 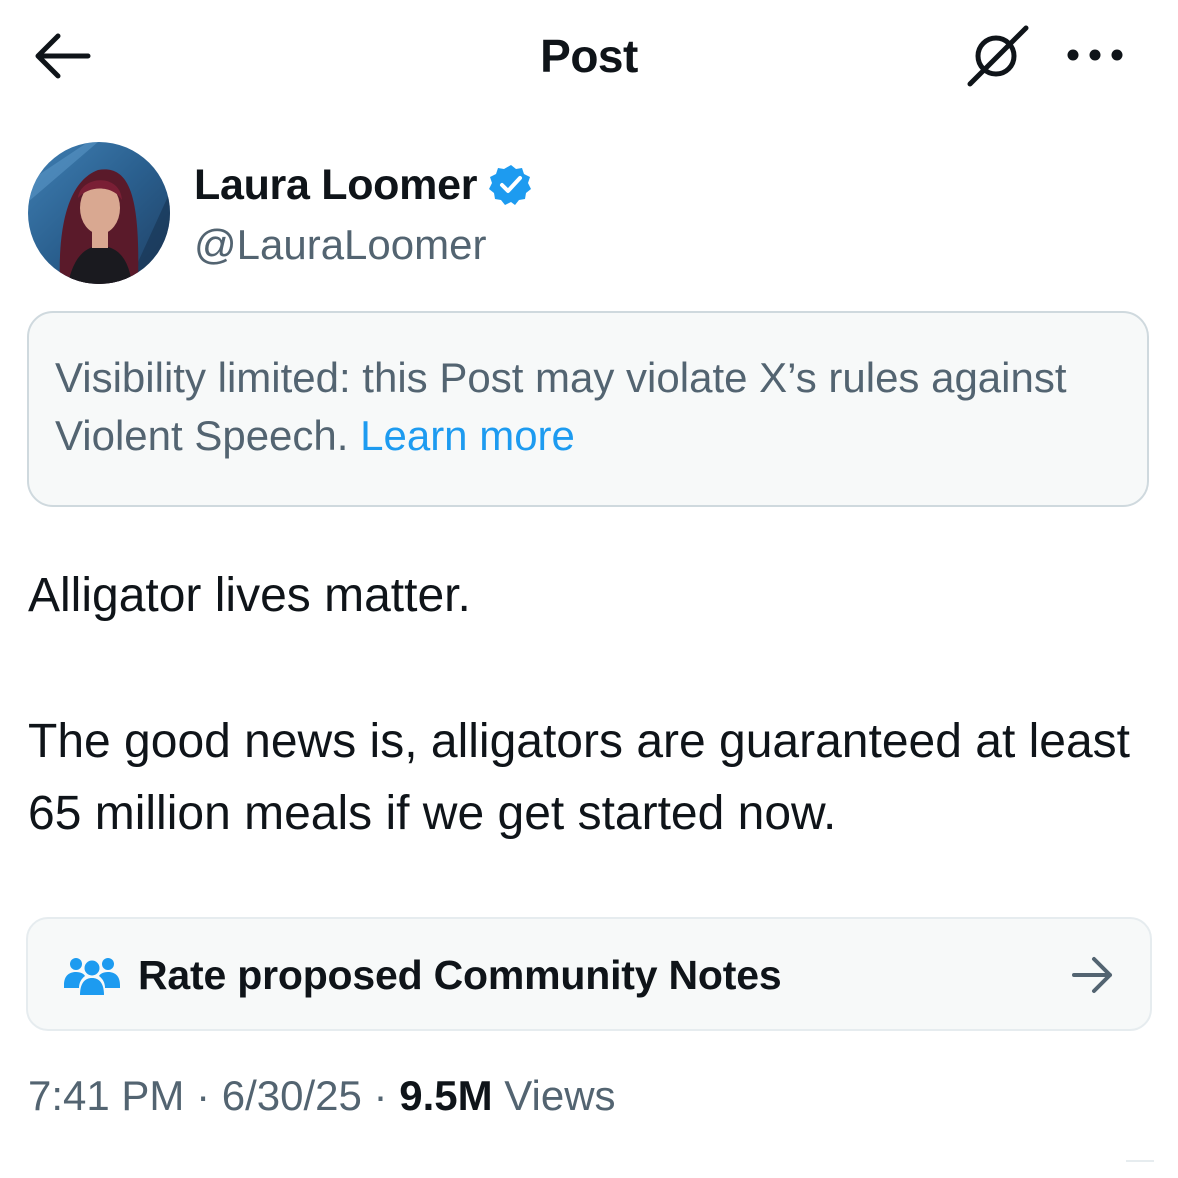 I want to click on post-author: Laura Loomer @LauraLoomer, so click(x=588, y=214).